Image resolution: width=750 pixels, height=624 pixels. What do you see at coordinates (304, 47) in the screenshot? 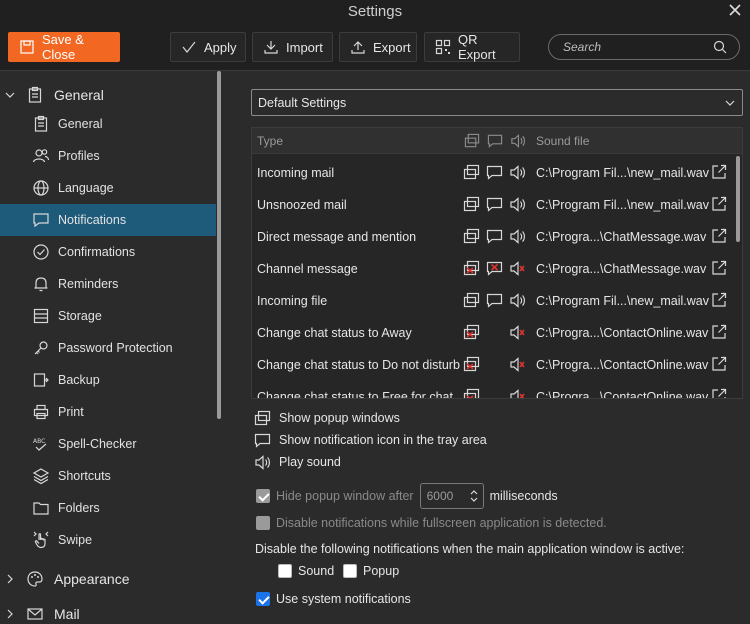
I see `import-label: Import` at bounding box center [304, 47].